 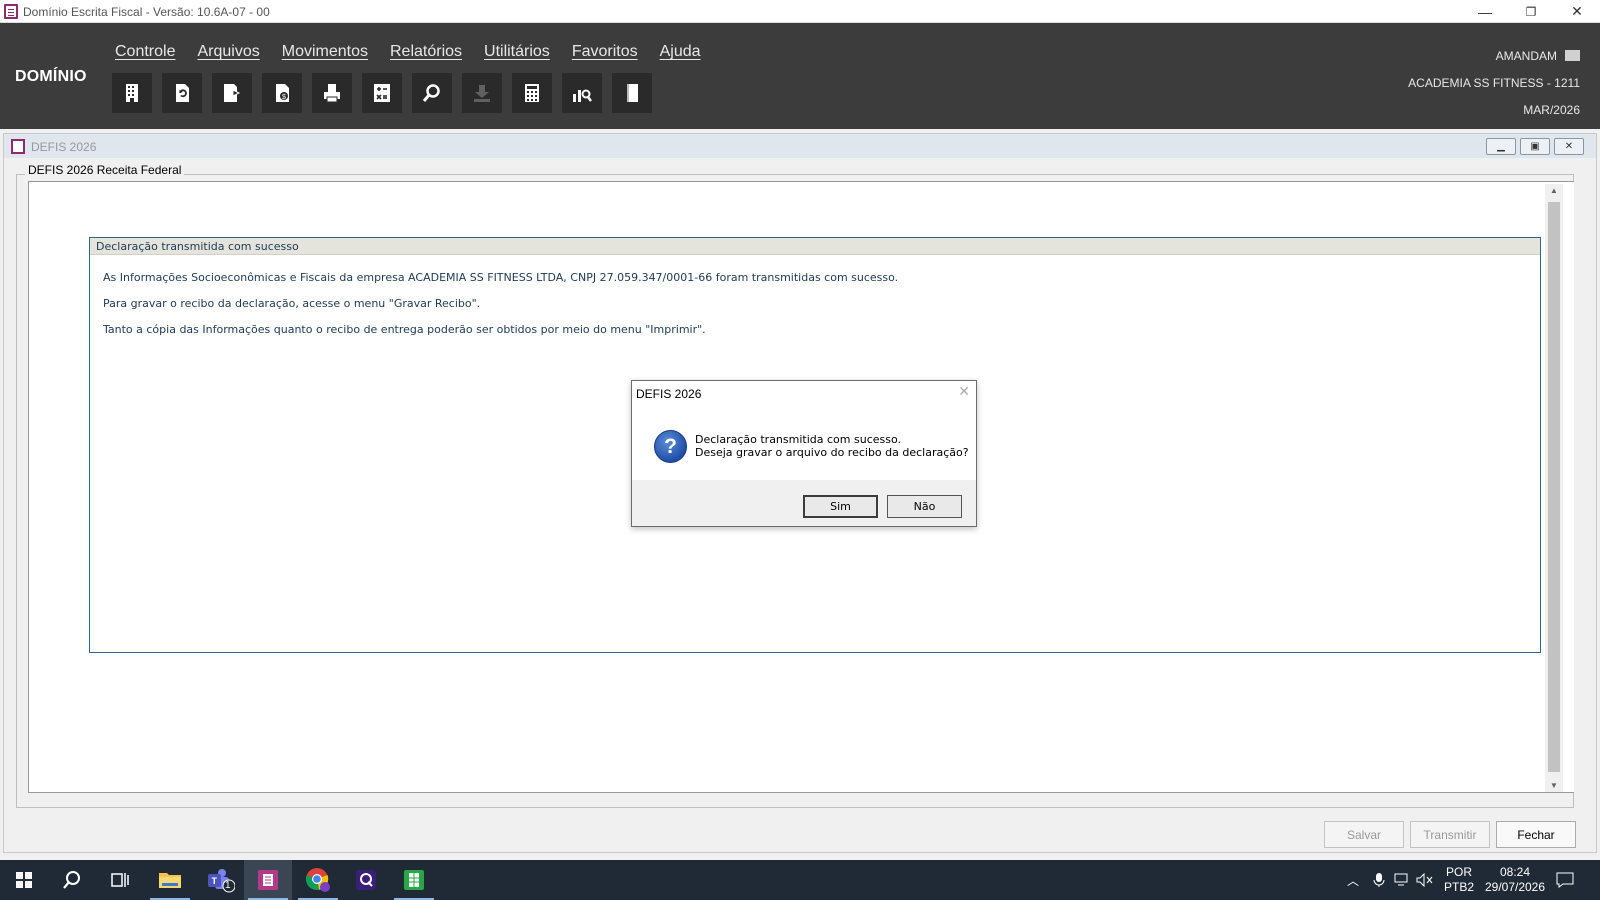 I want to click on yes-button: Sim, so click(x=840, y=506).